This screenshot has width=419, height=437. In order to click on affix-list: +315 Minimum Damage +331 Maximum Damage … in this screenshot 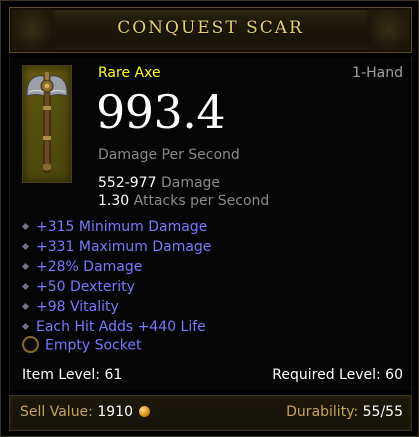, I will do `click(115, 277)`.